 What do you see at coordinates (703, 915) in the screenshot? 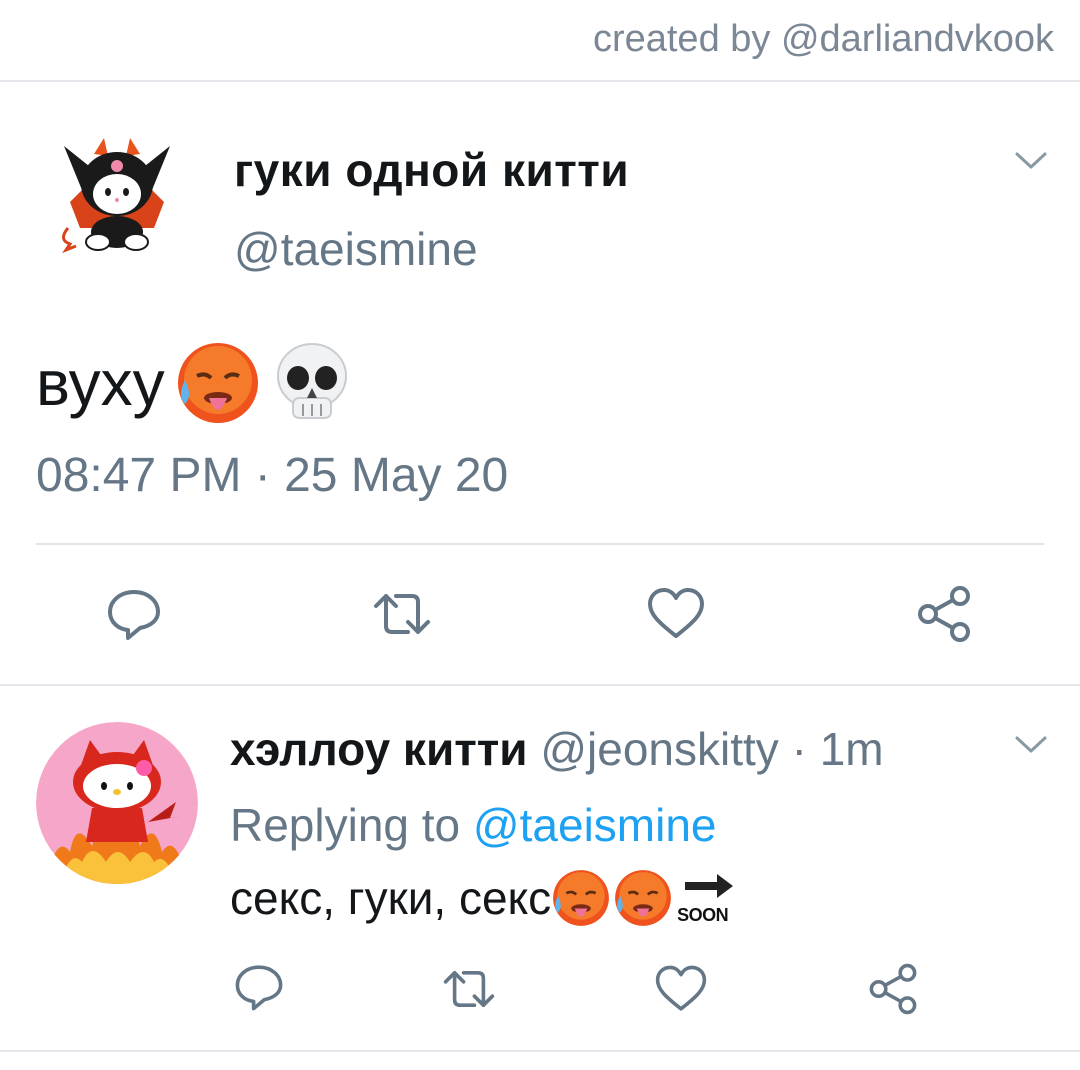
I see `soon-label: SOON` at bounding box center [703, 915].